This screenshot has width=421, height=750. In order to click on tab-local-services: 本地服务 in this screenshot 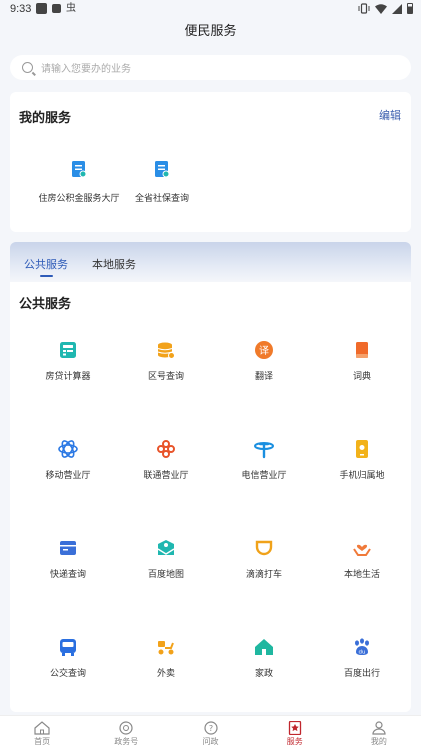, I will do `click(114, 264)`.